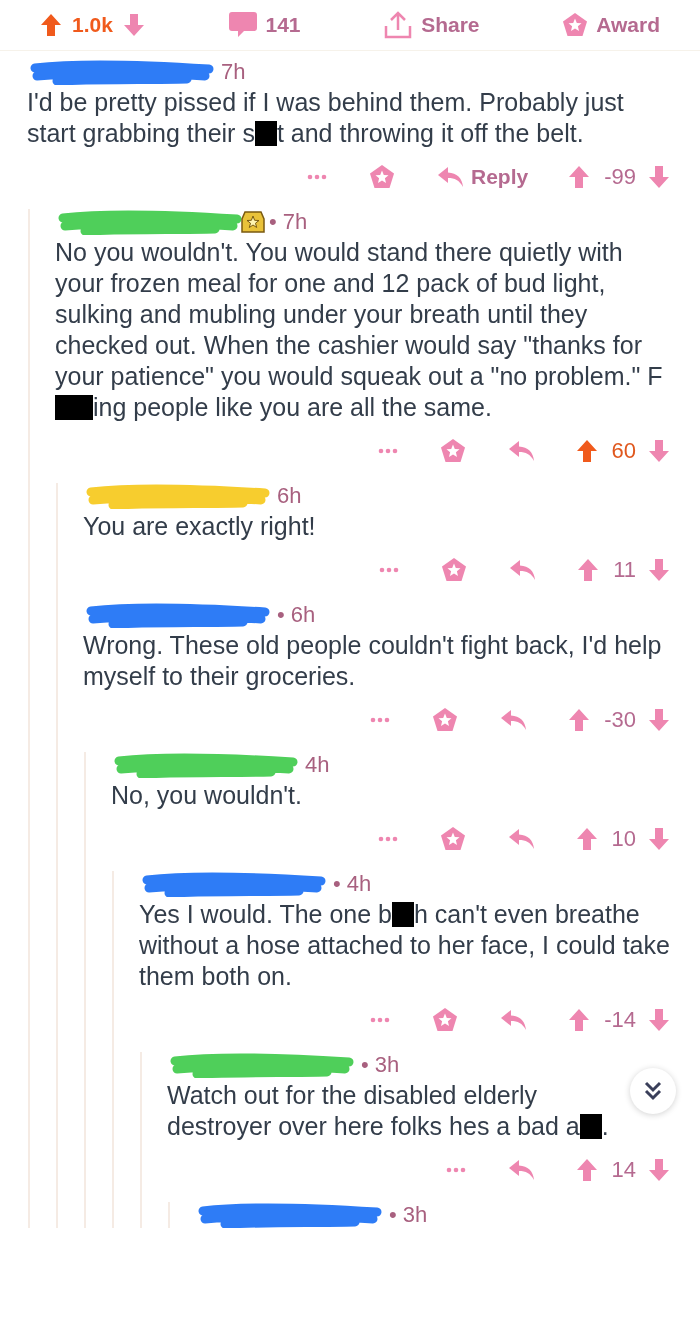  Describe the element at coordinates (326, 118) in the screenshot. I see `comment-text: I'd be pretty pissed if I was behind them. Probably just start grabbing their s t and throwing it off the belt.` at that location.